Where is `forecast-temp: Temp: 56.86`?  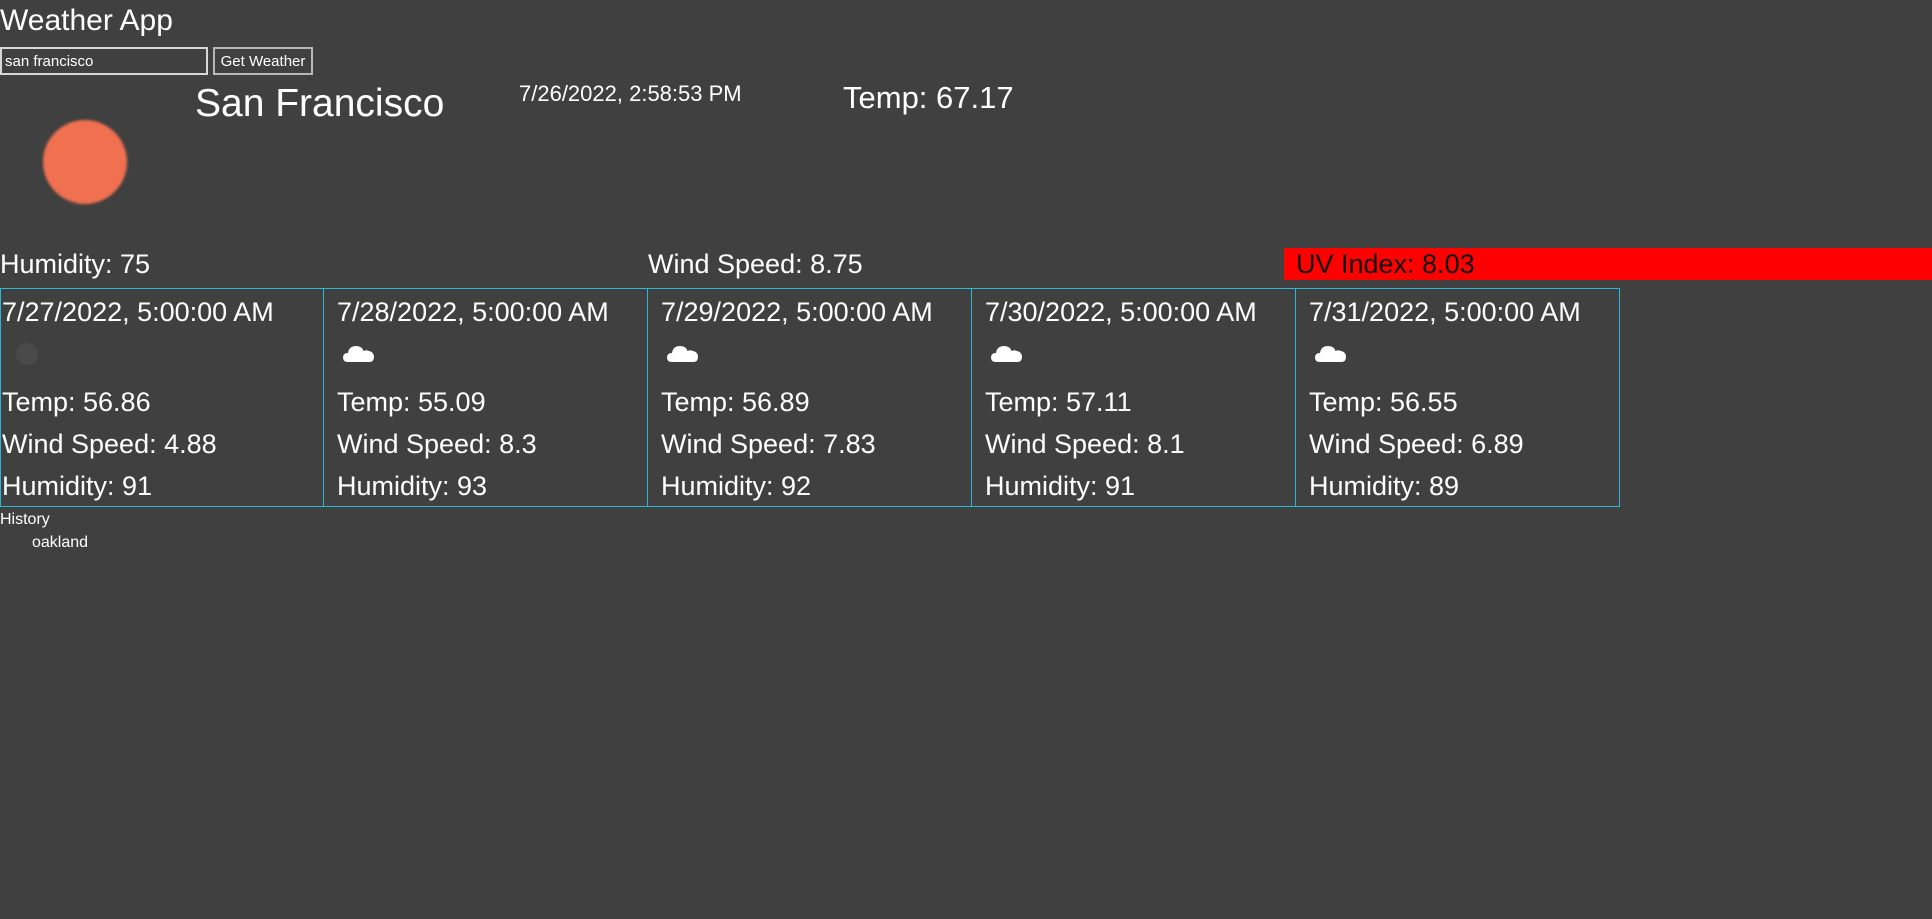 forecast-temp: Temp: 56.86 is located at coordinates (76, 402).